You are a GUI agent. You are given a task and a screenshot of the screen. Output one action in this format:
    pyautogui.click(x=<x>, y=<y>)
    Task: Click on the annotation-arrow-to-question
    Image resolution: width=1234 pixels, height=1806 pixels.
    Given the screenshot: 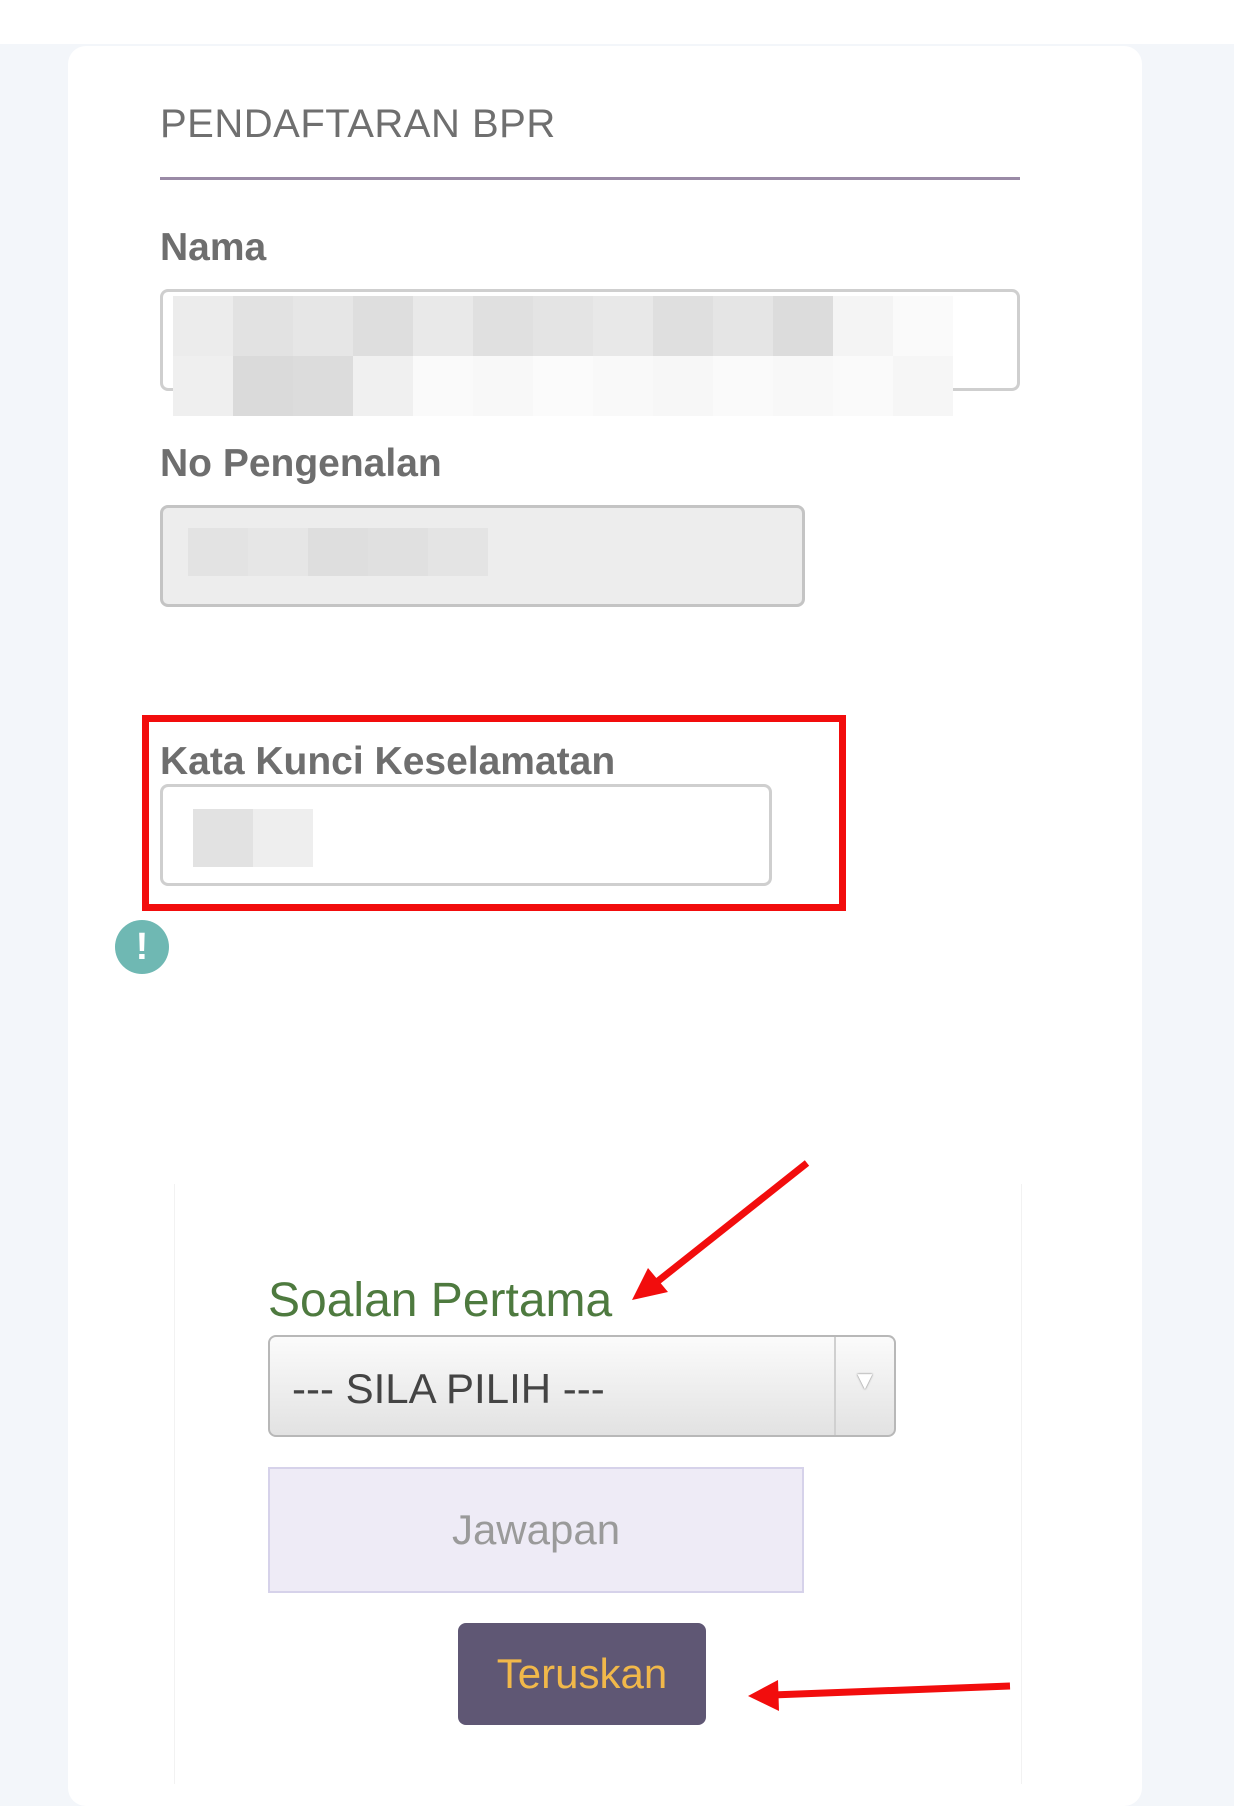 What is the action you would take?
    pyautogui.click(x=721, y=1230)
    